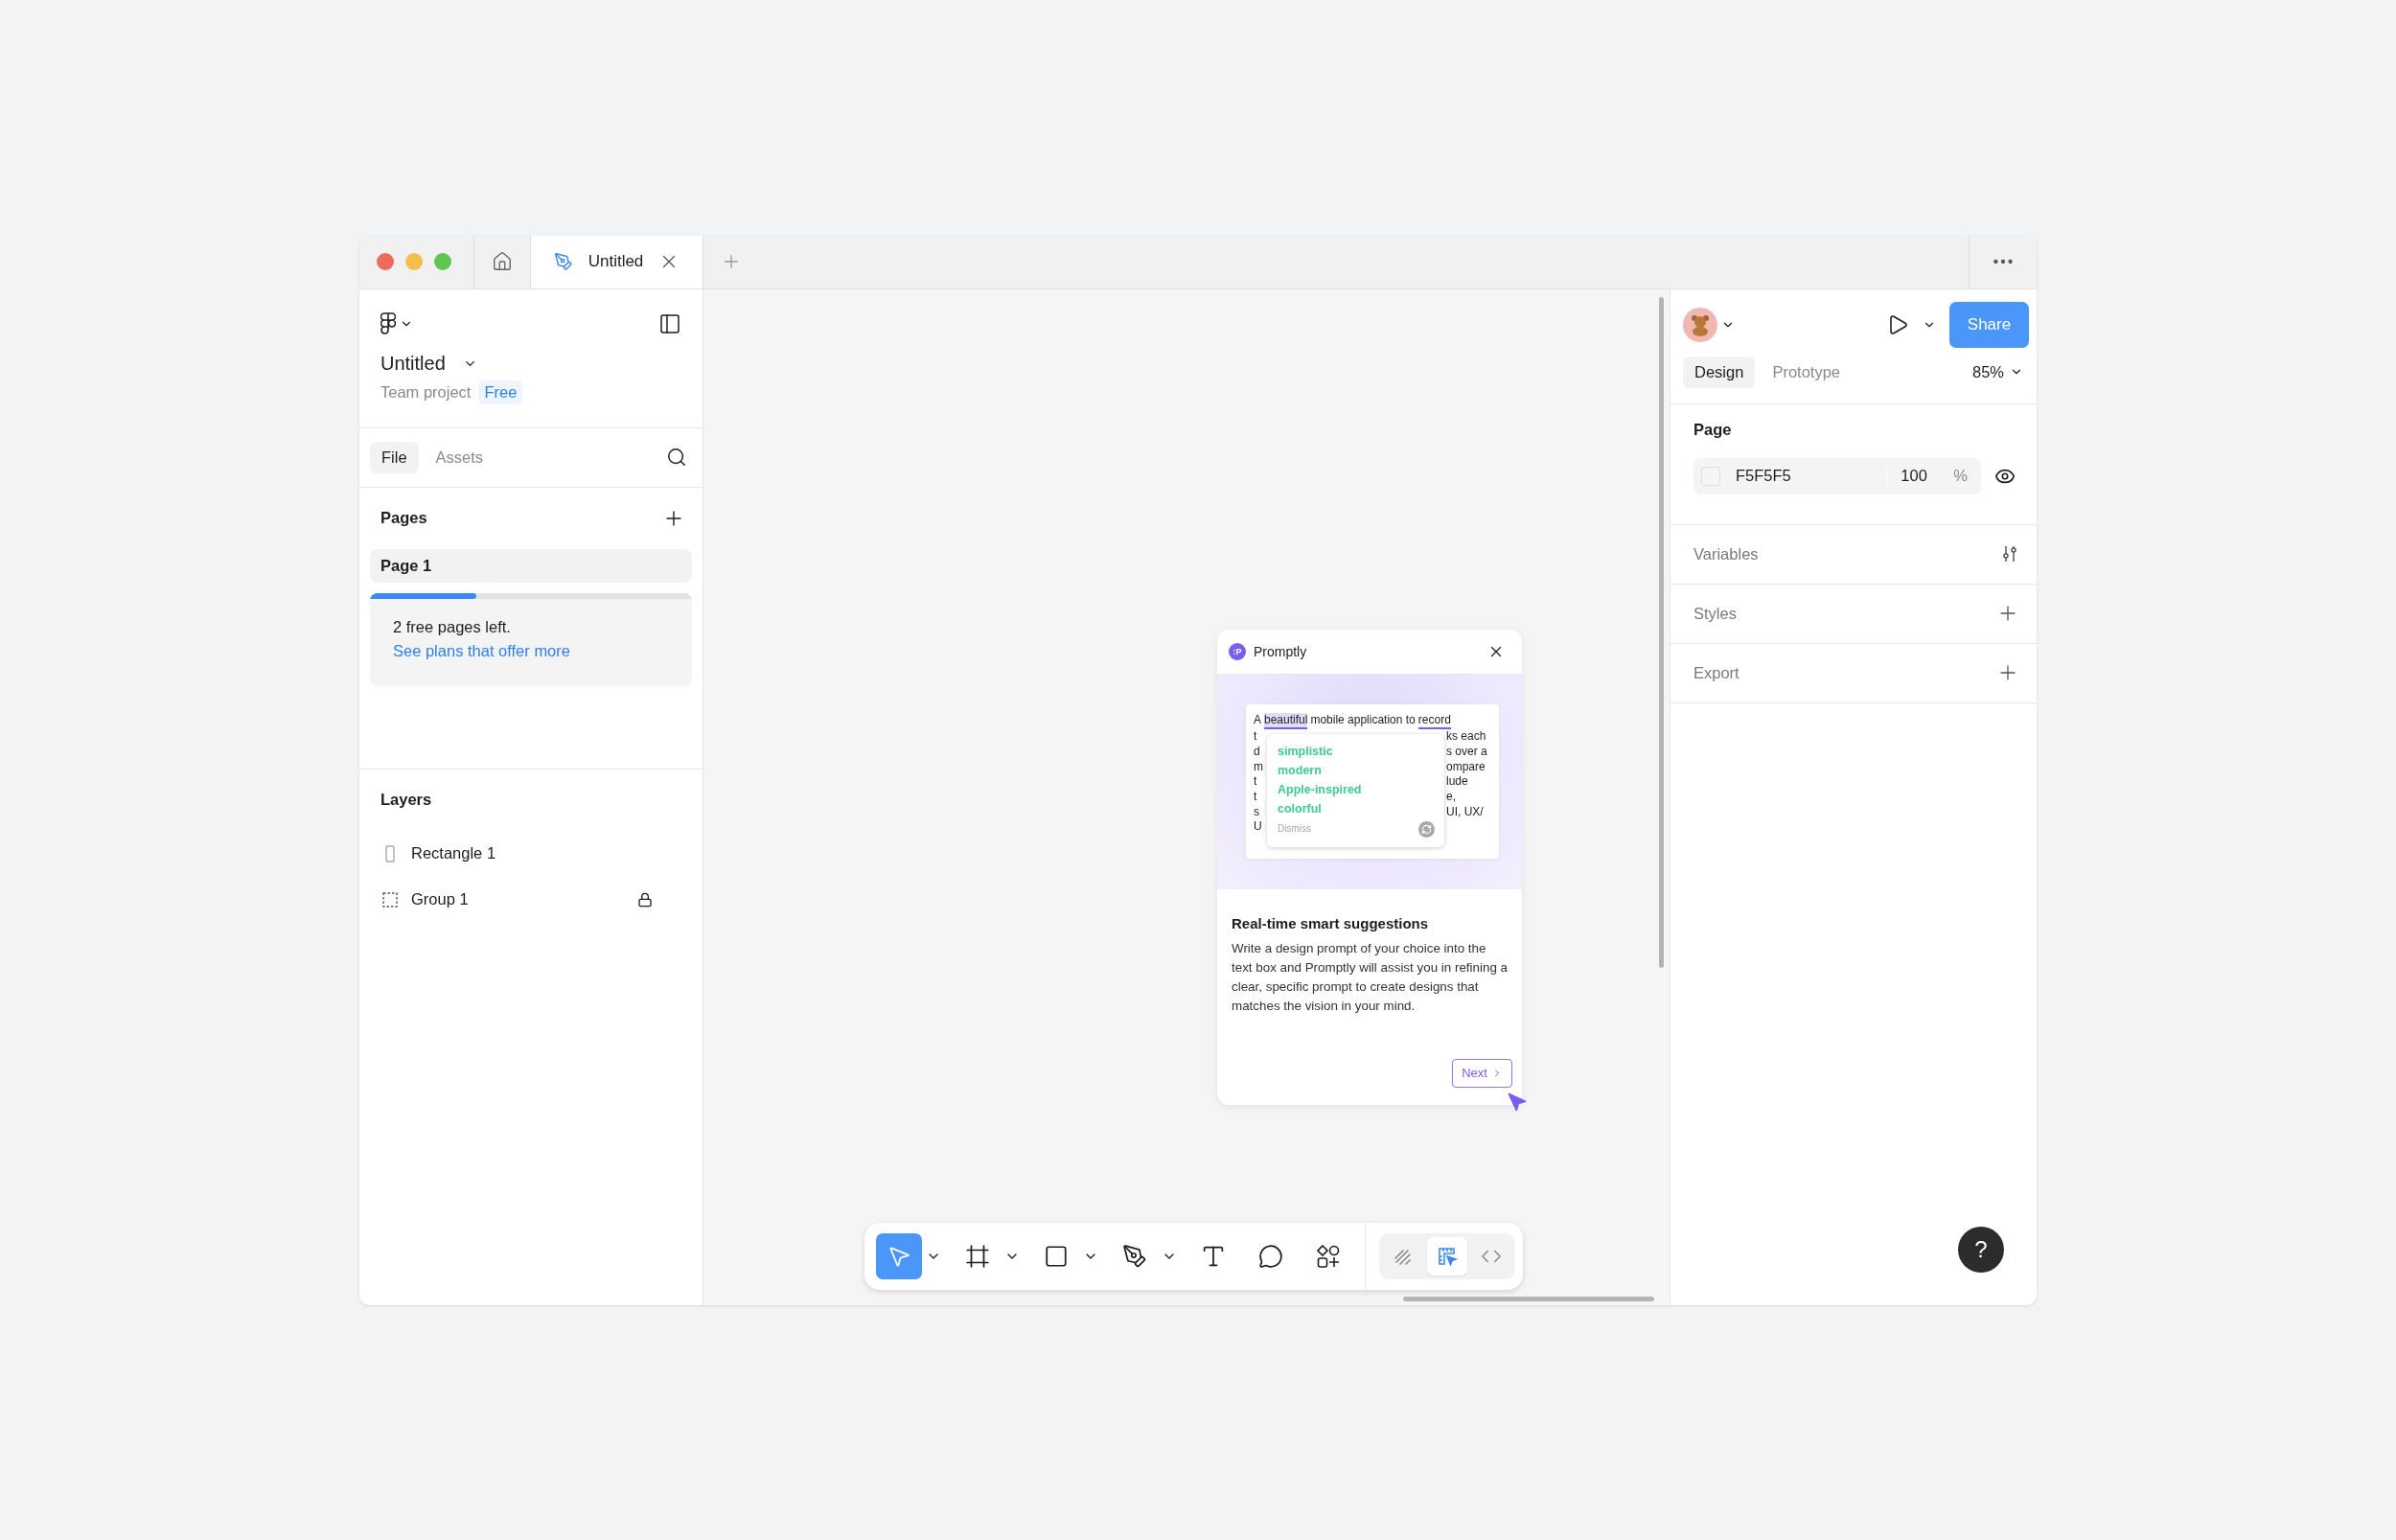  Describe the element at coordinates (1466, 737) in the screenshot. I see `prompt-text: ks each` at that location.